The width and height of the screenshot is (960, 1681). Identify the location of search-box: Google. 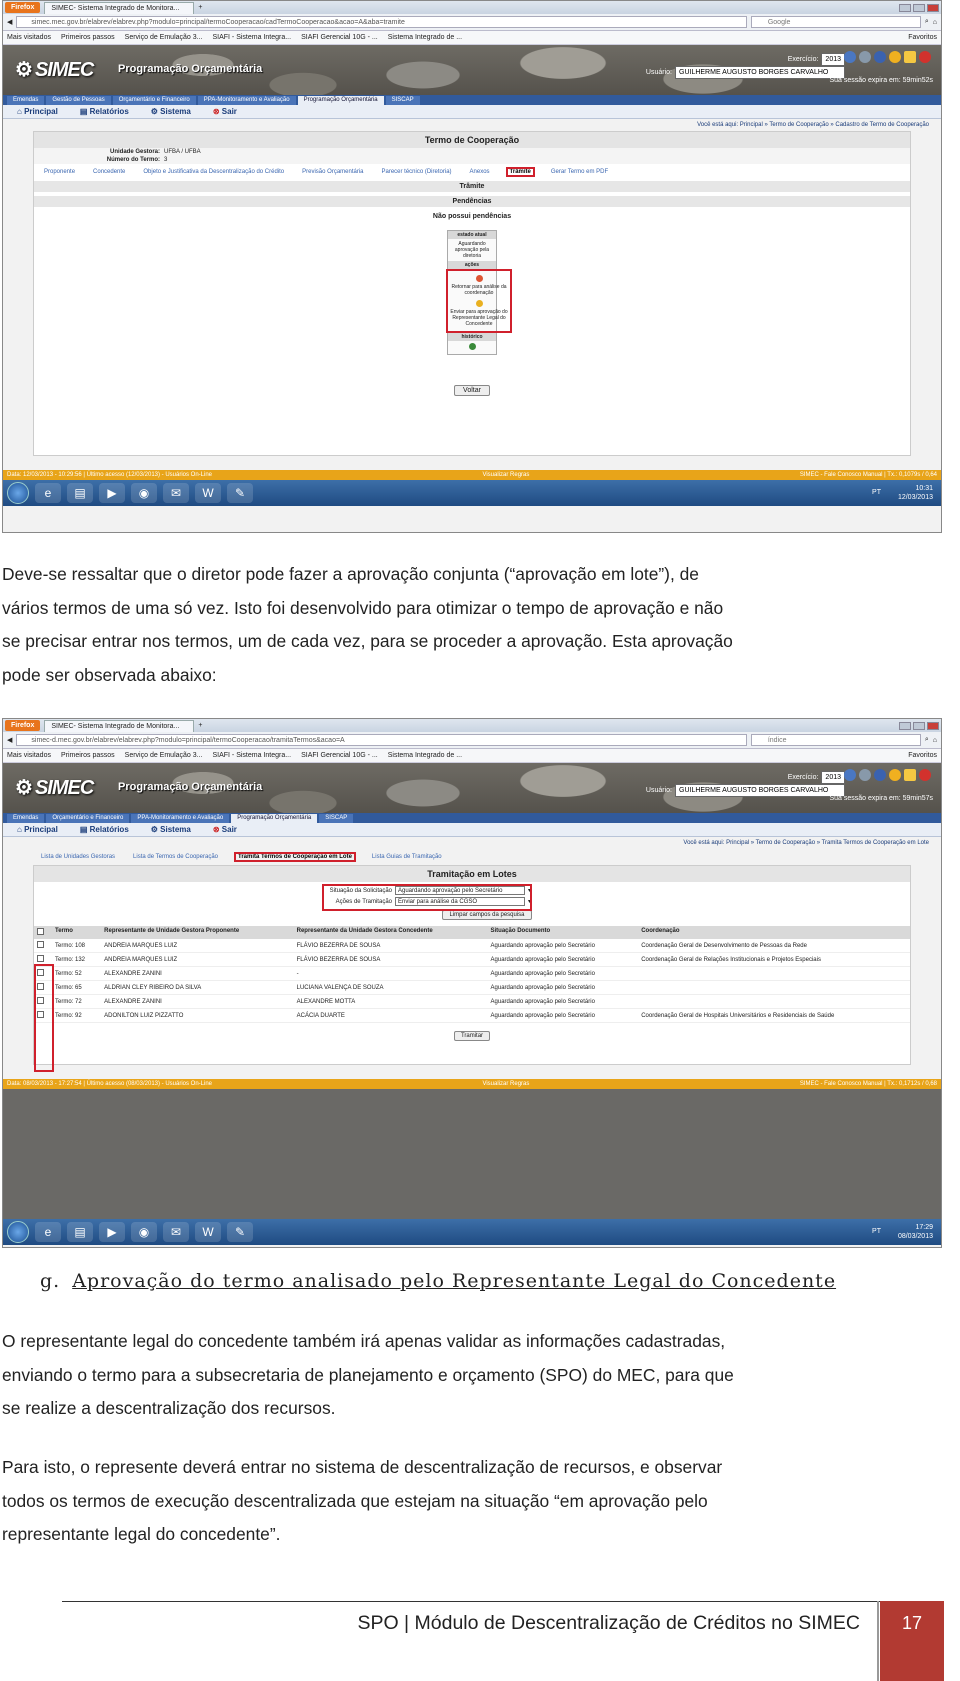
(835, 22).